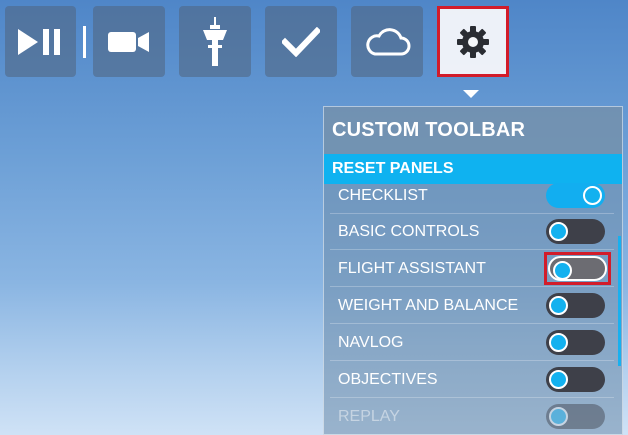 The width and height of the screenshot is (628, 435). I want to click on checklist-toggle, so click(575, 195).